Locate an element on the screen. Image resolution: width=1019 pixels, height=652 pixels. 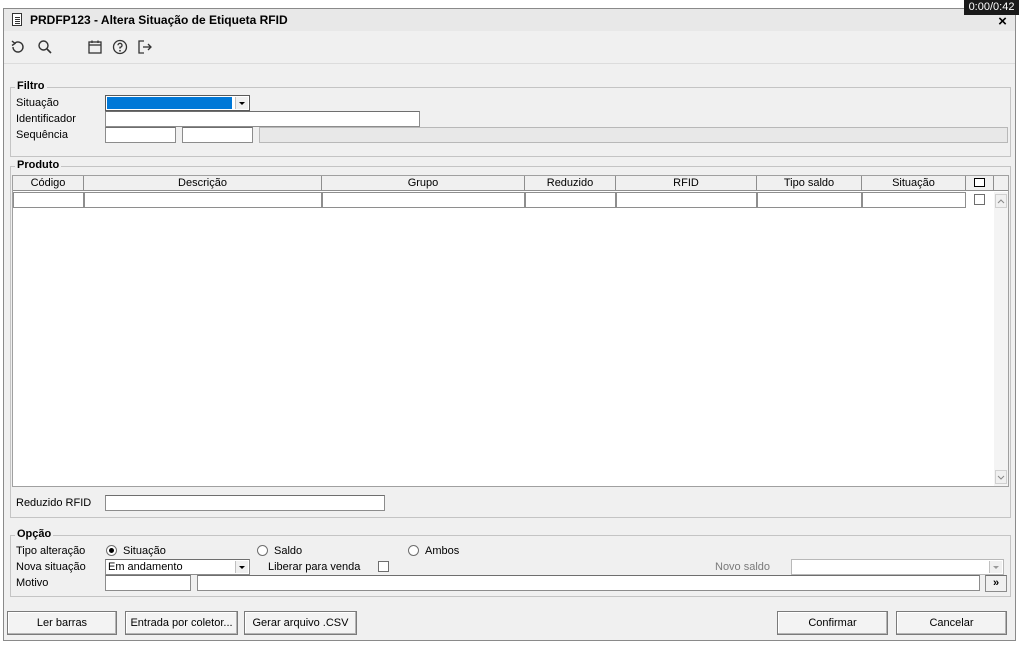
motivo-lookup-button: » is located at coordinates (996, 583).